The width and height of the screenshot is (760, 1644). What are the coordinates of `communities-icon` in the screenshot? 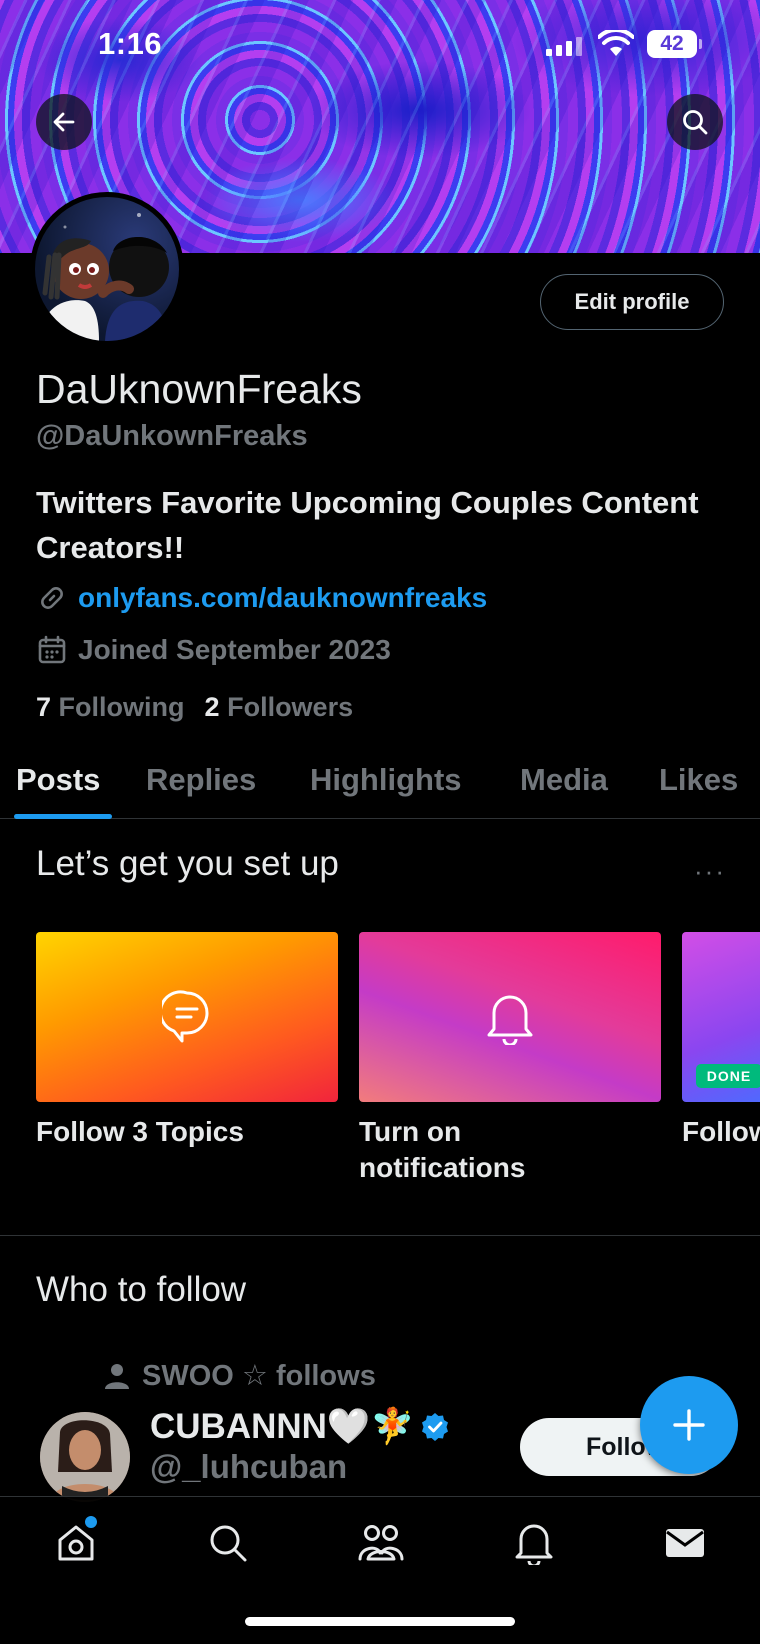 It's located at (381, 1543).